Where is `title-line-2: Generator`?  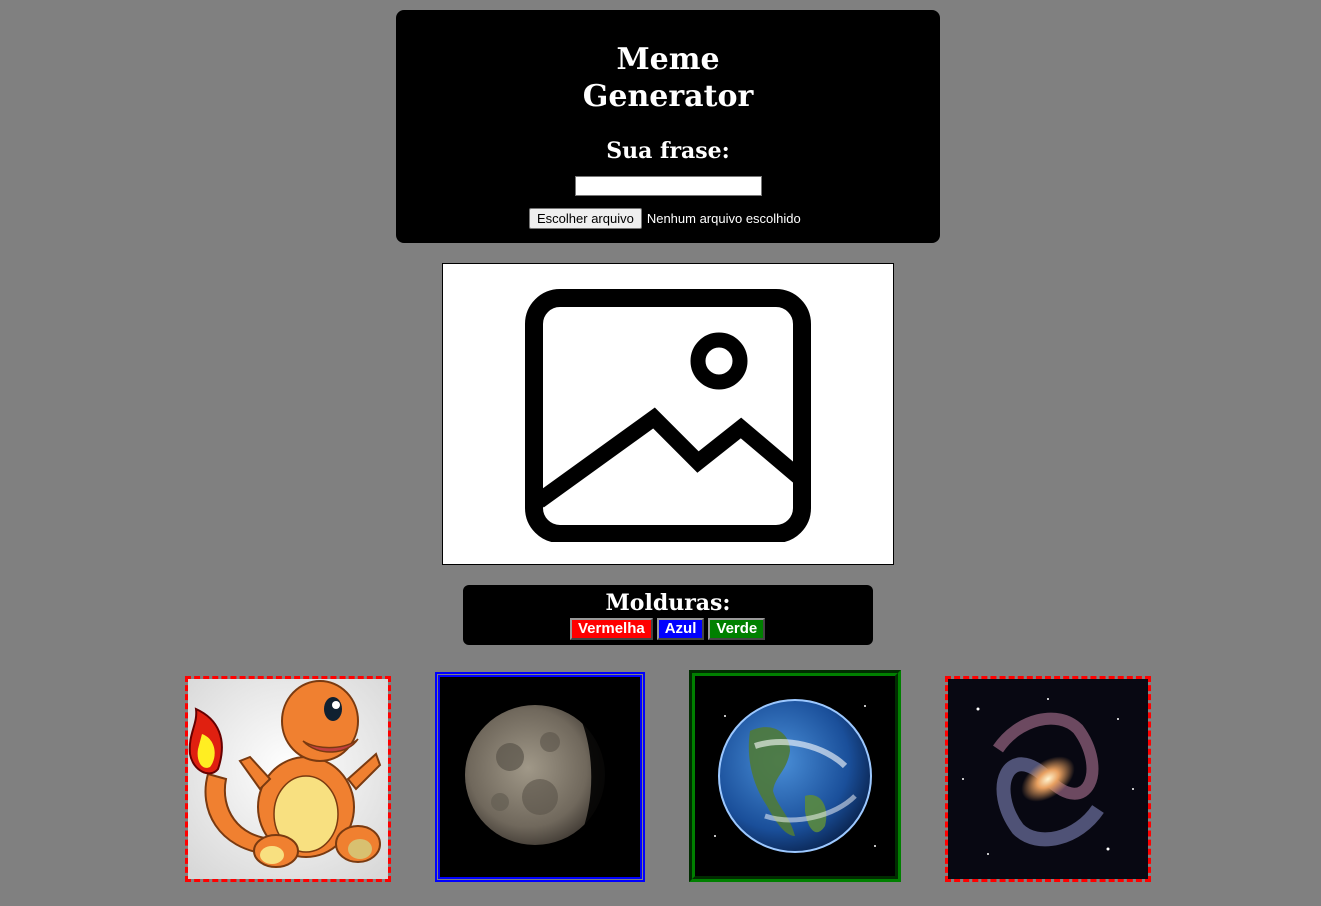 title-line-2: Generator is located at coordinates (668, 96).